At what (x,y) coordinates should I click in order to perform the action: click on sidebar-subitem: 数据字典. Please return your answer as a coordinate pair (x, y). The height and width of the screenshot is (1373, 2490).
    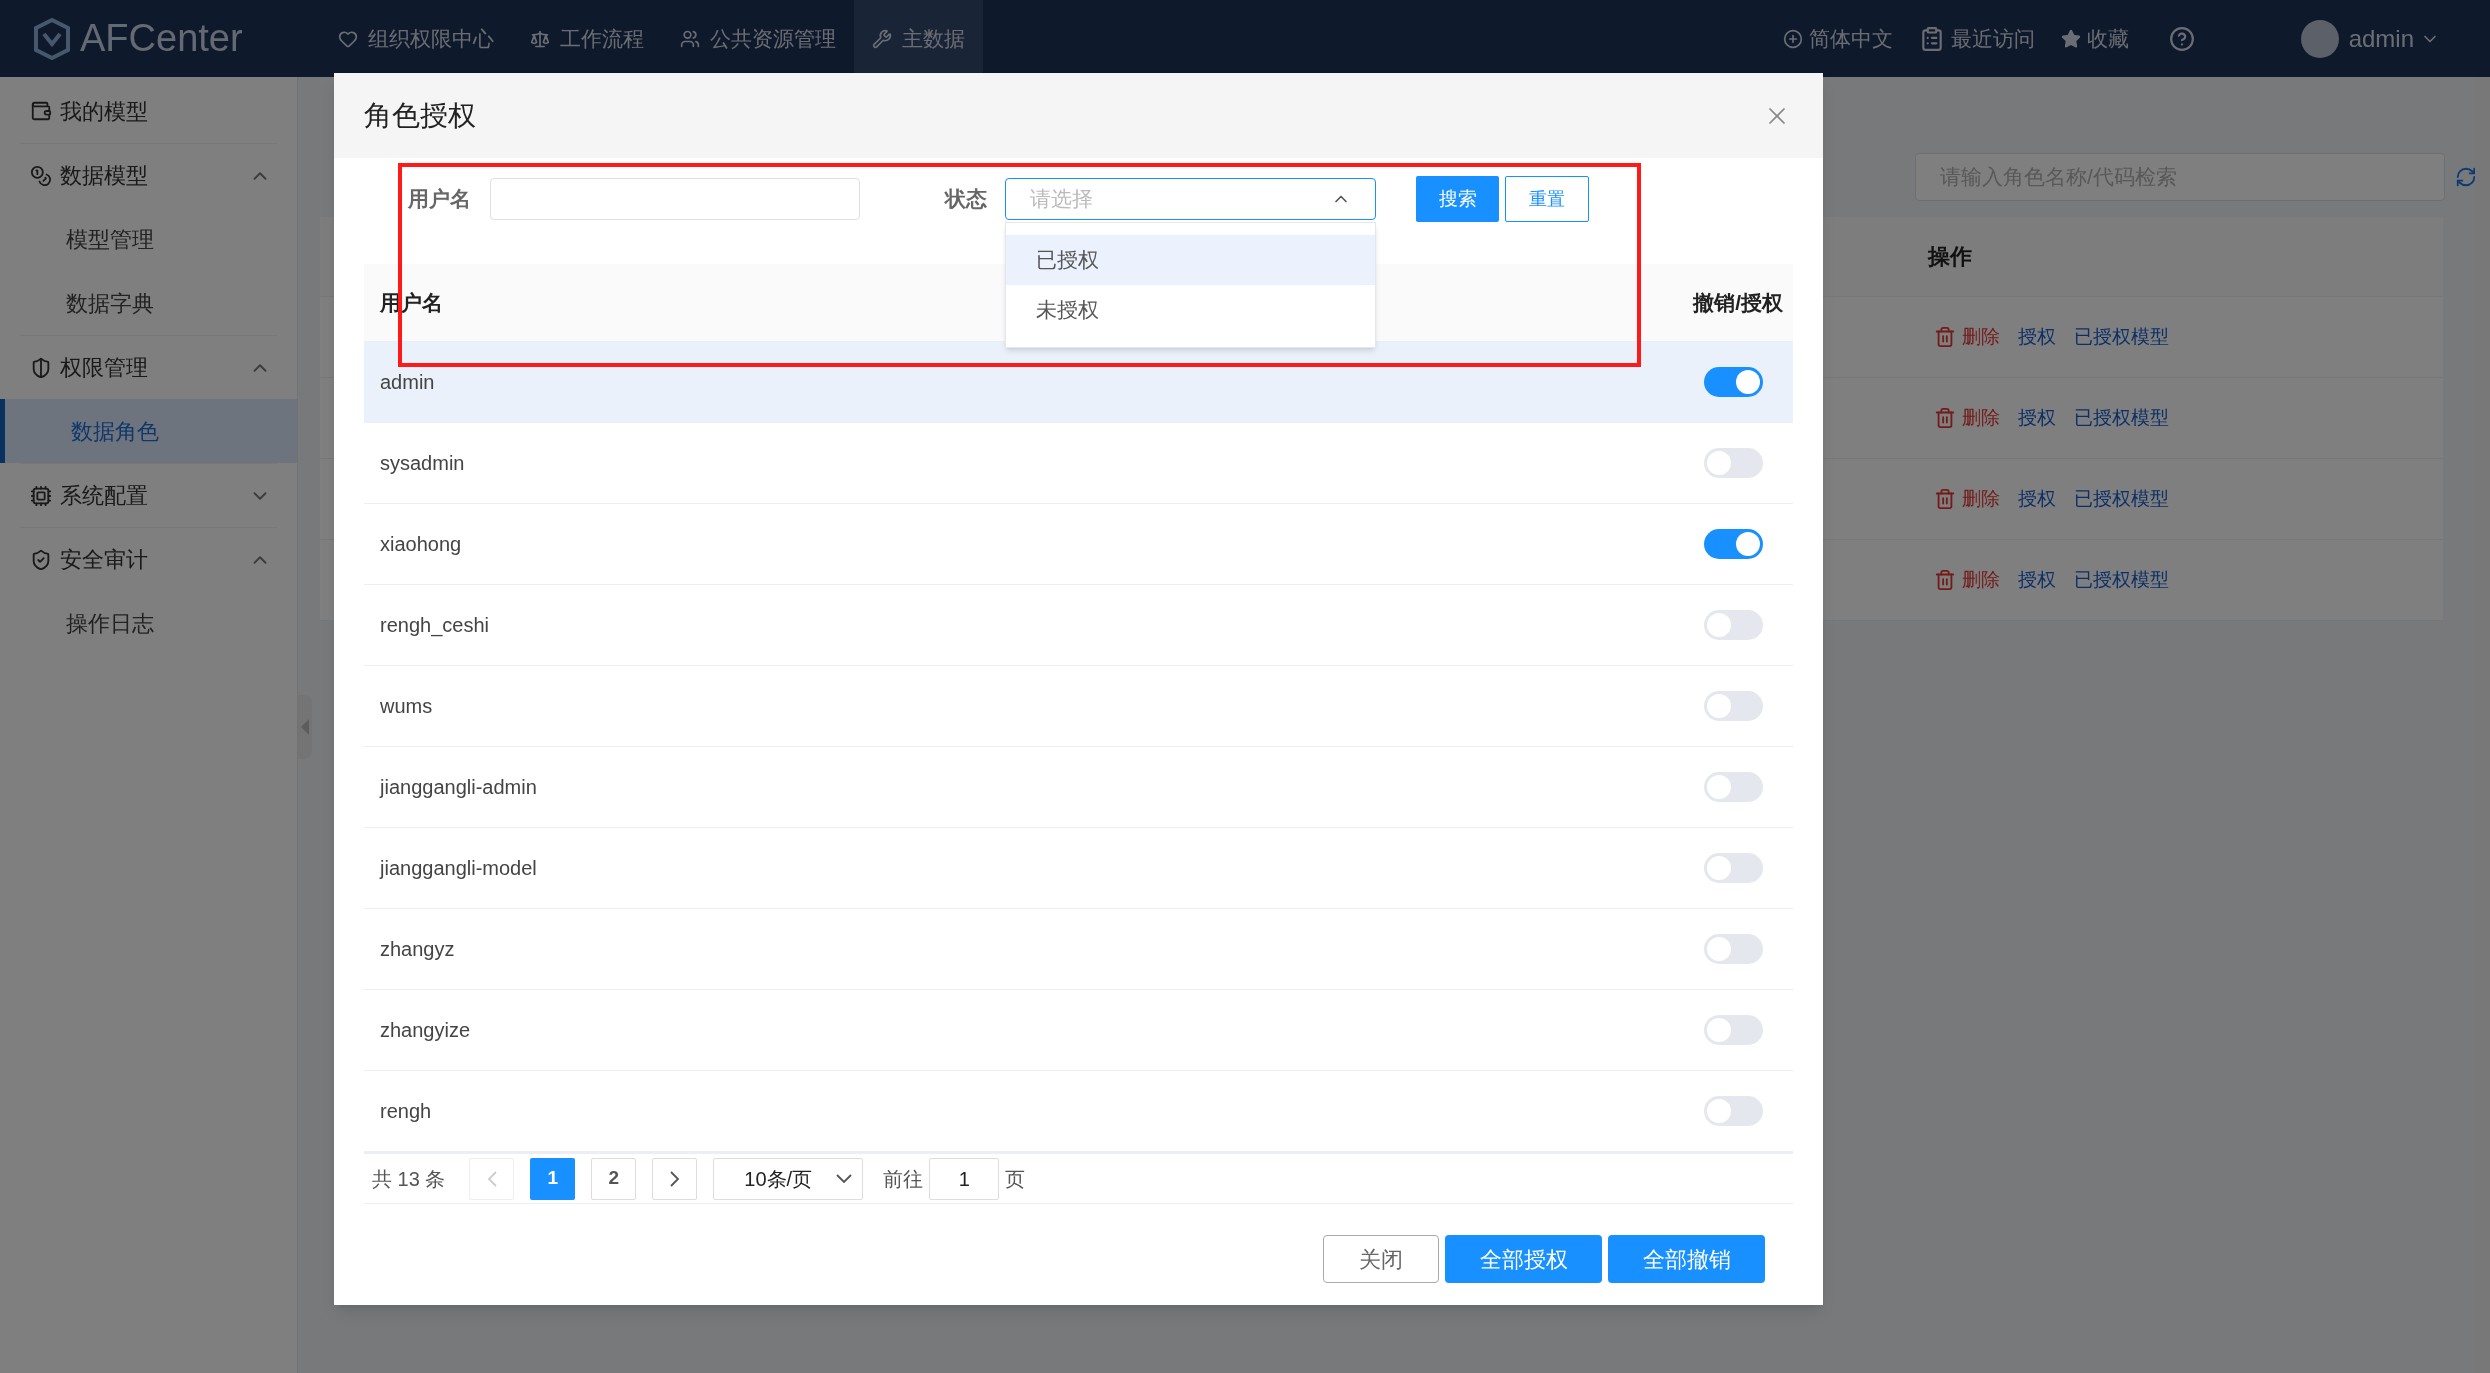
    Looking at the image, I should click on (148, 303).